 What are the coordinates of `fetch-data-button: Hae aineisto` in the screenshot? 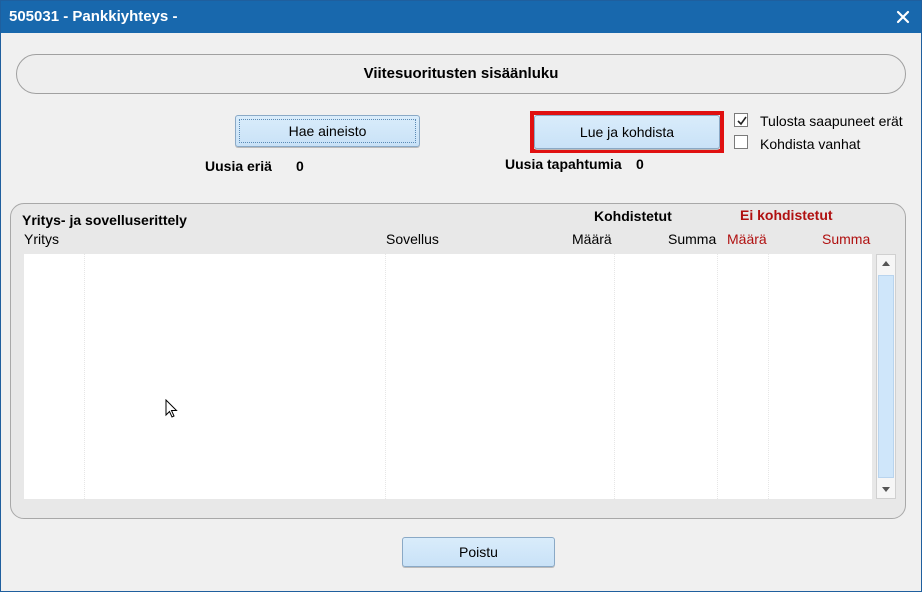 It's located at (327, 131).